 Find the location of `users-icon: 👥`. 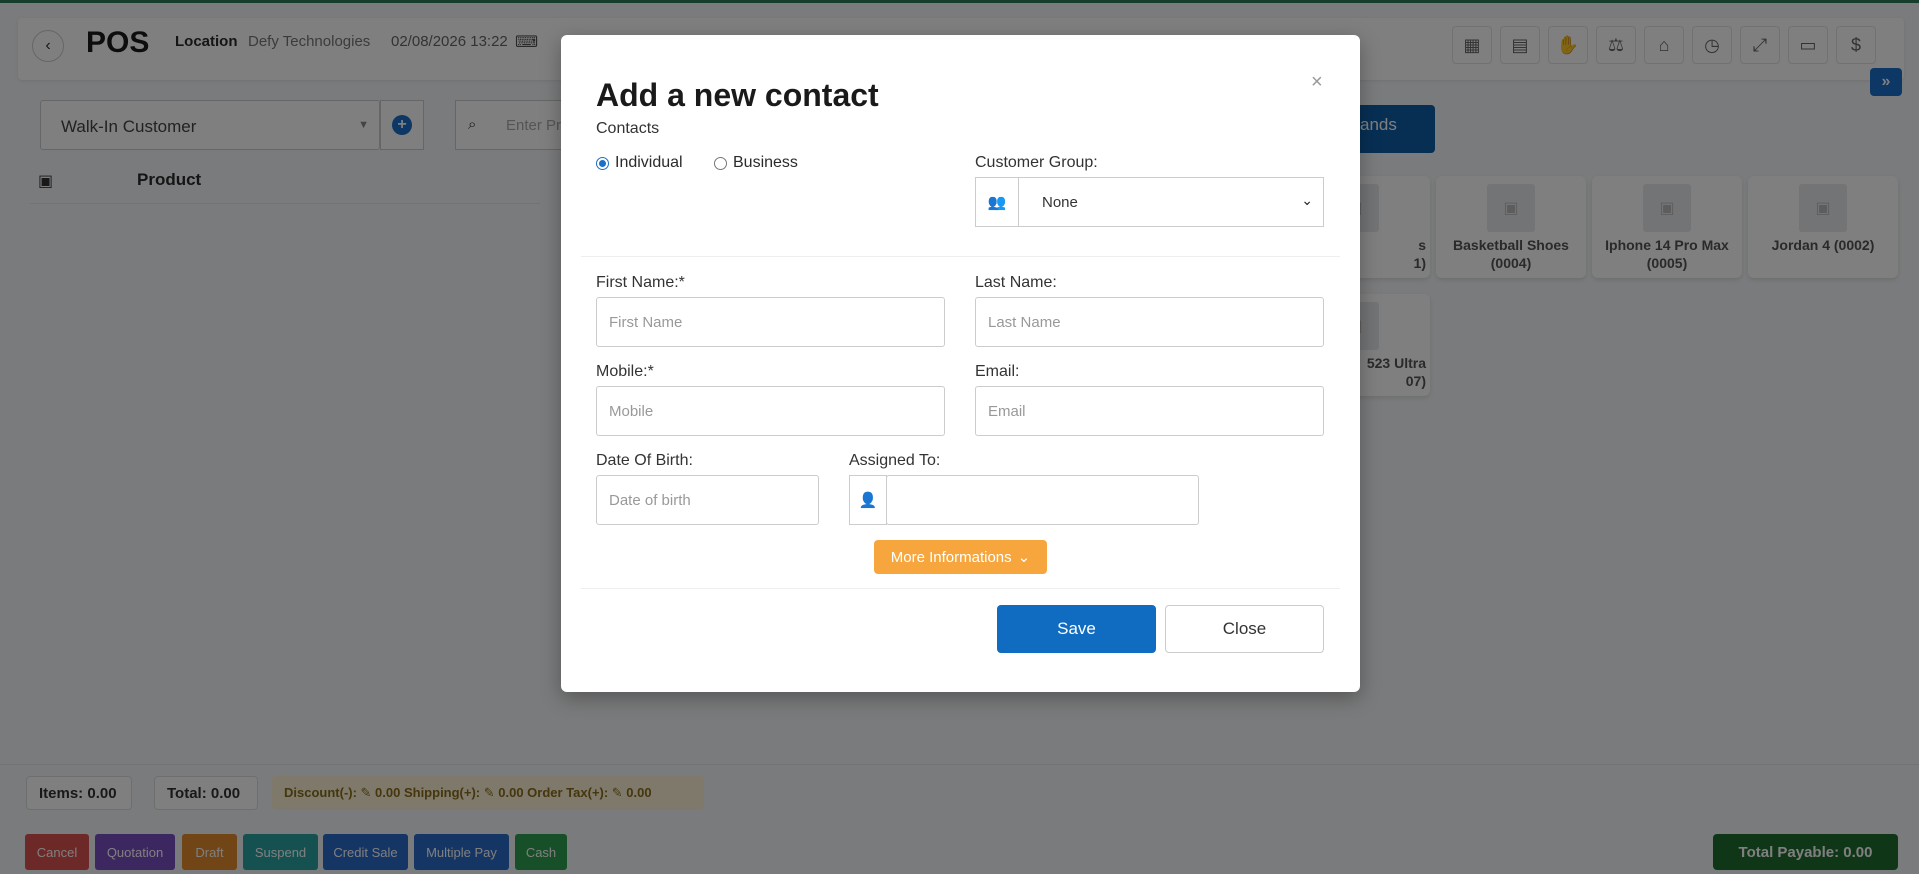

users-icon: 👥 is located at coordinates (997, 202).